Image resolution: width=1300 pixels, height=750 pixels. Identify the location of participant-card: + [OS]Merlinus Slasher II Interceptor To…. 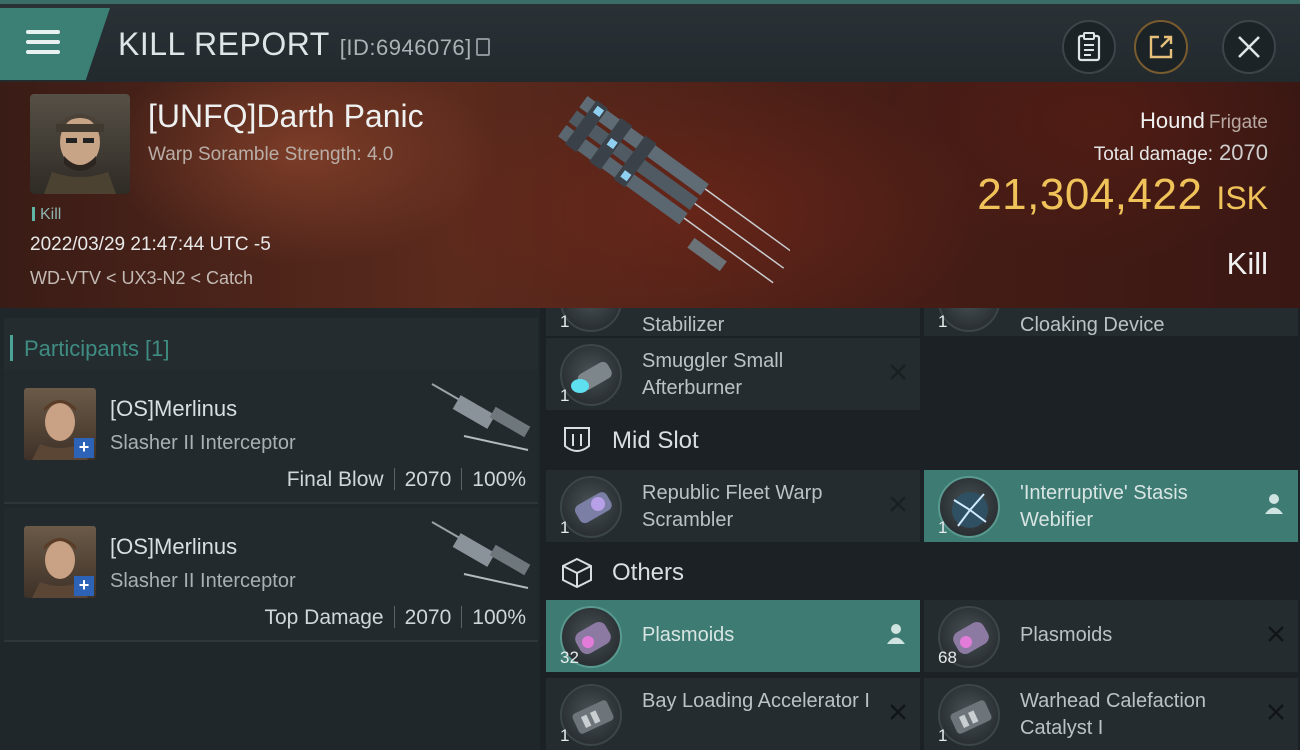
(271, 575).